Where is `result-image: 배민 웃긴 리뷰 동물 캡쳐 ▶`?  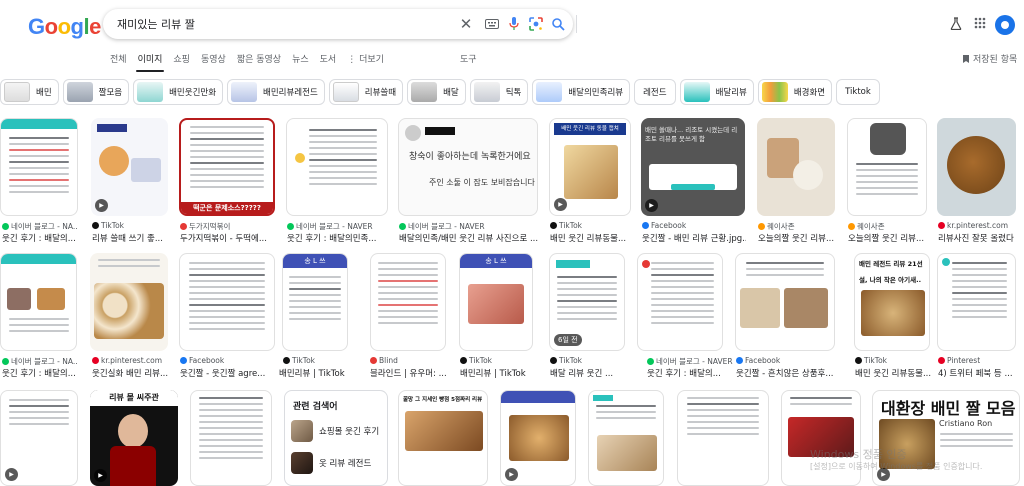
result-image: 배민 웃긴 리뷰 동물 캡쳐 ▶ is located at coordinates (590, 167).